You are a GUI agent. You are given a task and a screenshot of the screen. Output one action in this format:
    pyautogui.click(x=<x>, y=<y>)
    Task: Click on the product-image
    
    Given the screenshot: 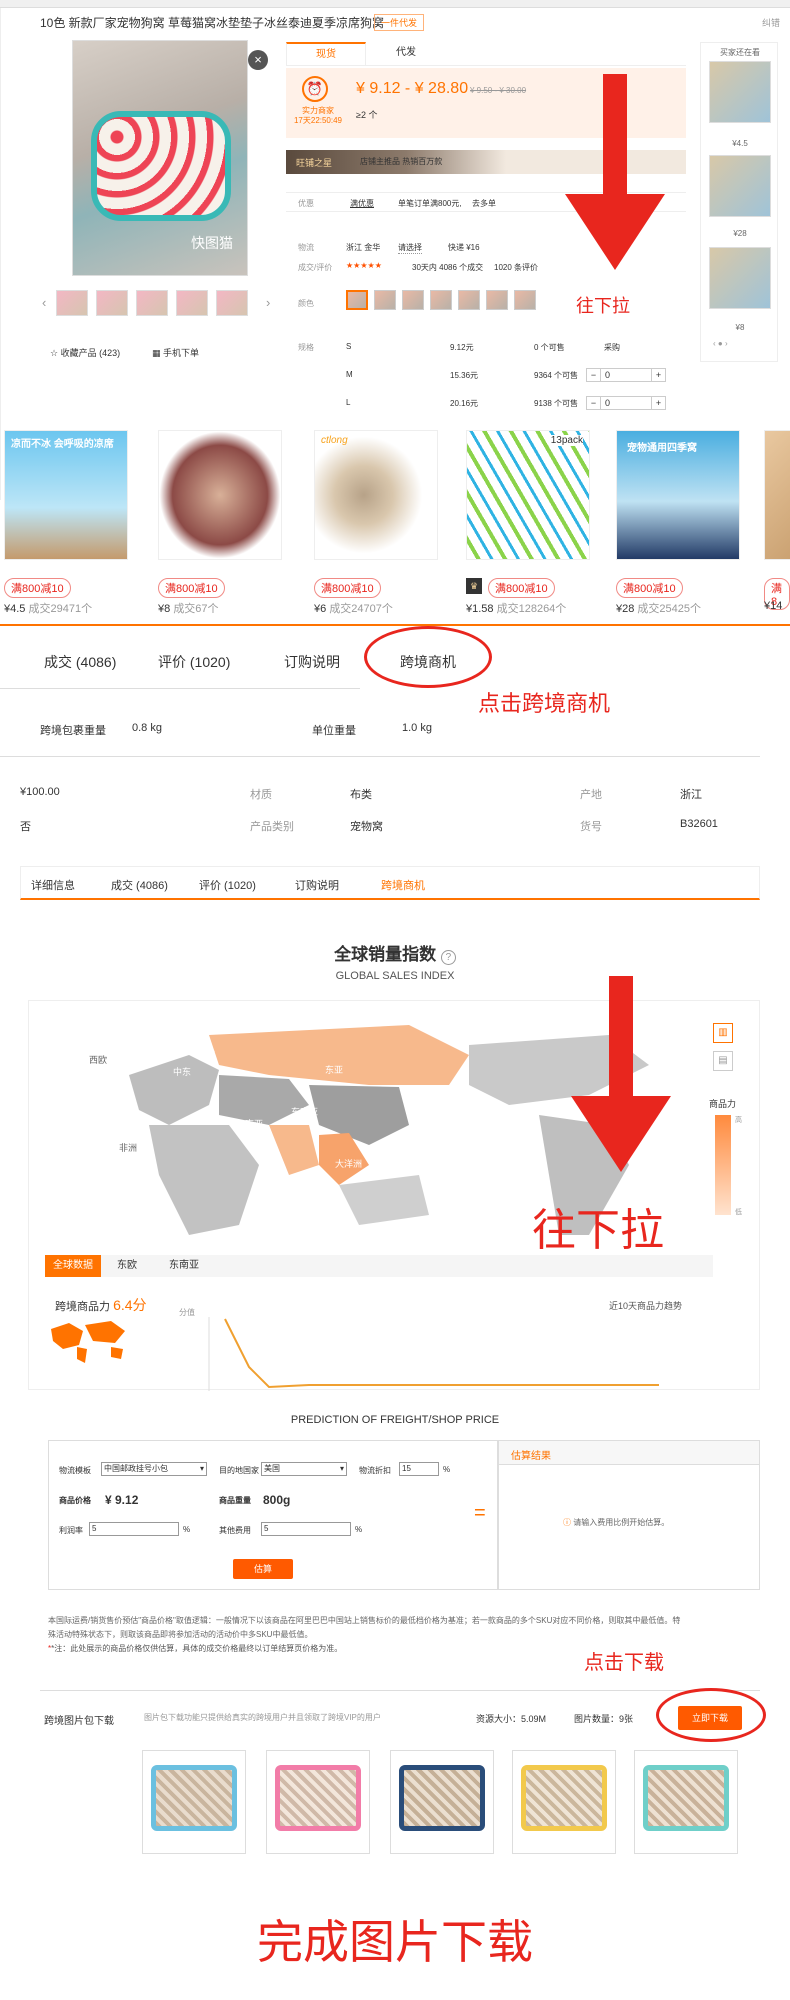 What is the action you would take?
    pyautogui.click(x=777, y=495)
    